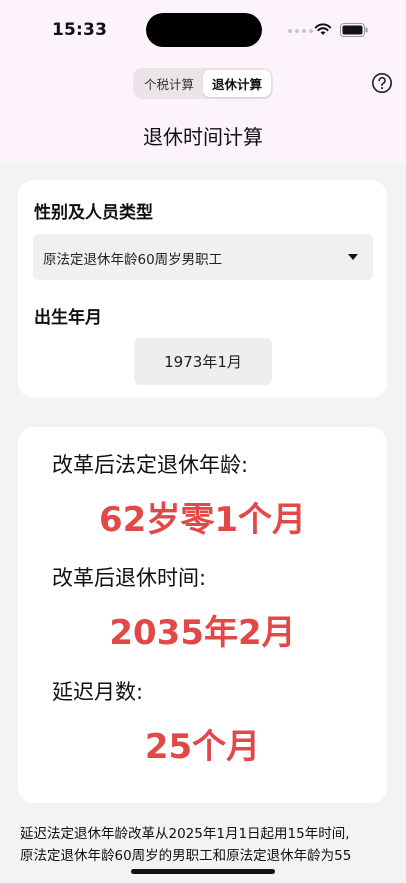 The height and width of the screenshot is (883, 406). I want to click on delay-months-label: 延迟月数:, so click(98, 692).